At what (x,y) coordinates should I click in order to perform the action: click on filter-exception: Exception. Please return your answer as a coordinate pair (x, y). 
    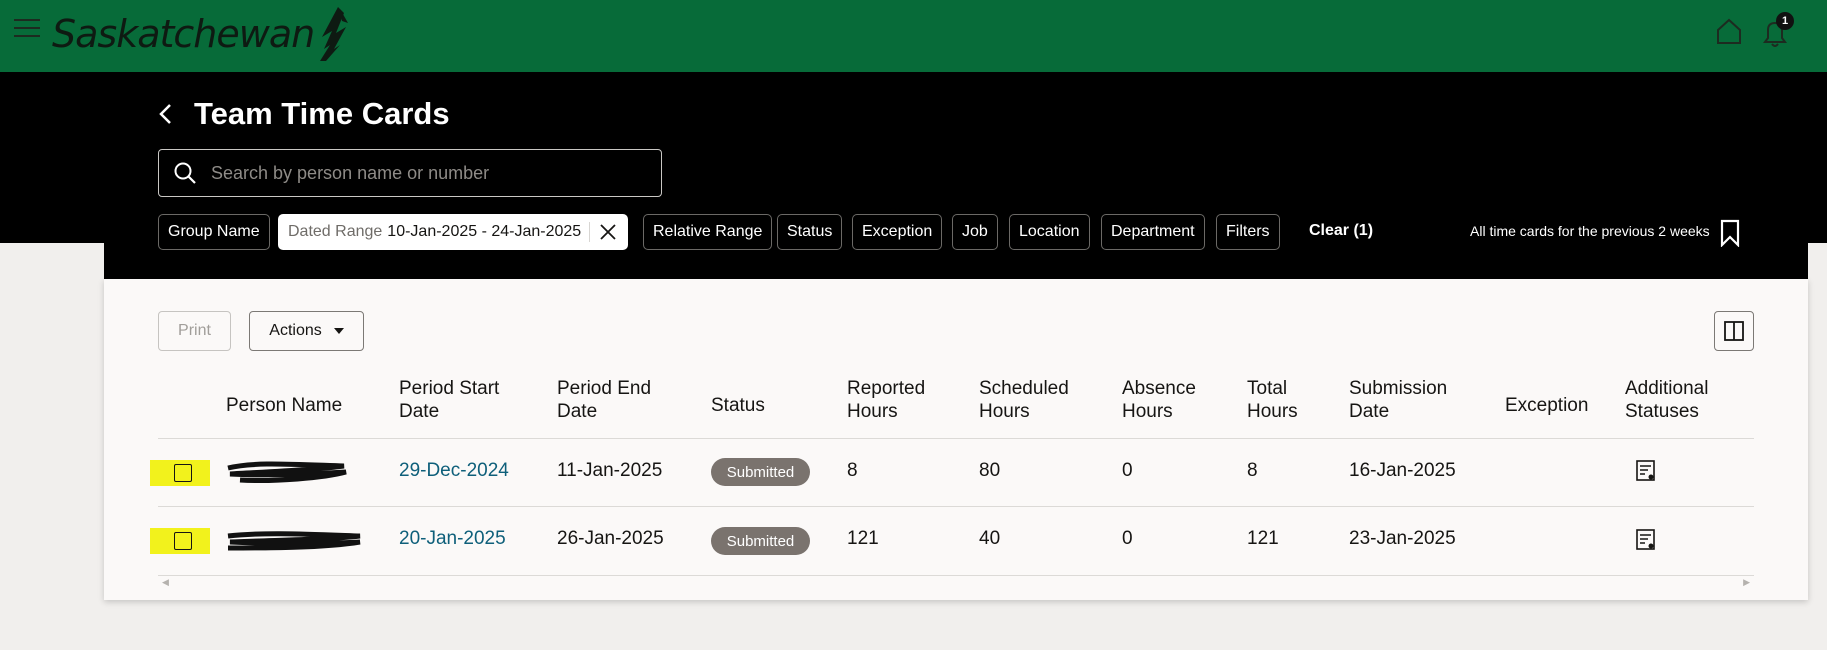
    Looking at the image, I should click on (897, 232).